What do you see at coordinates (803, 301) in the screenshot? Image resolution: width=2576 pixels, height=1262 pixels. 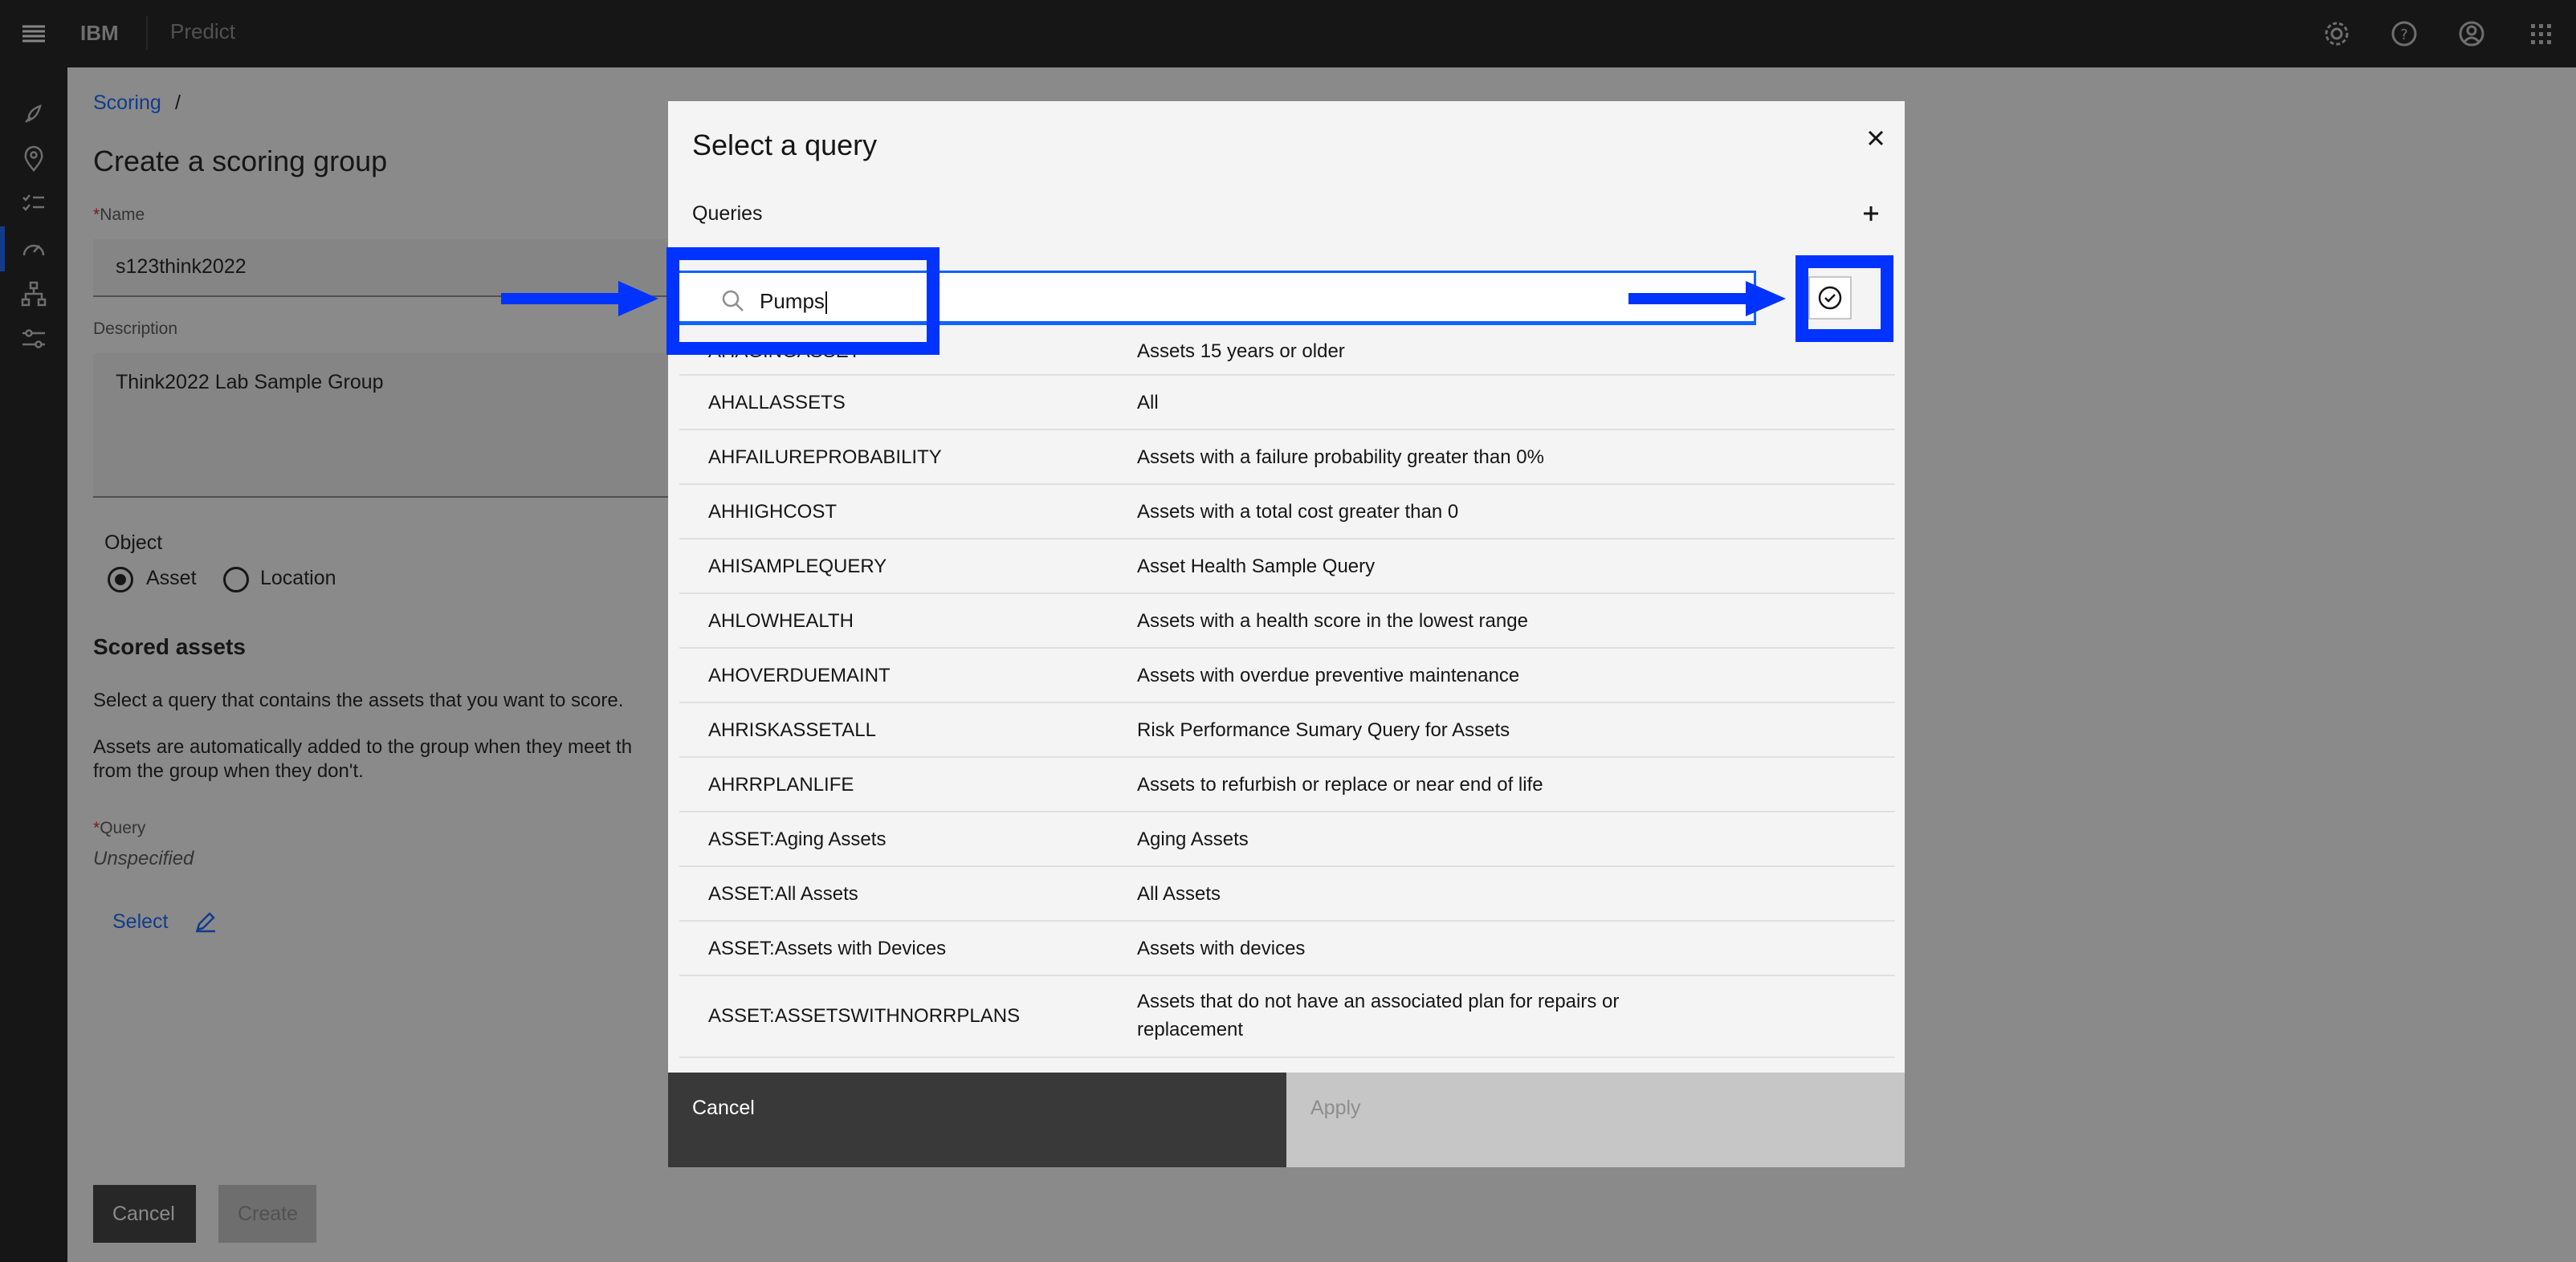 I see `search-highlight-box` at bounding box center [803, 301].